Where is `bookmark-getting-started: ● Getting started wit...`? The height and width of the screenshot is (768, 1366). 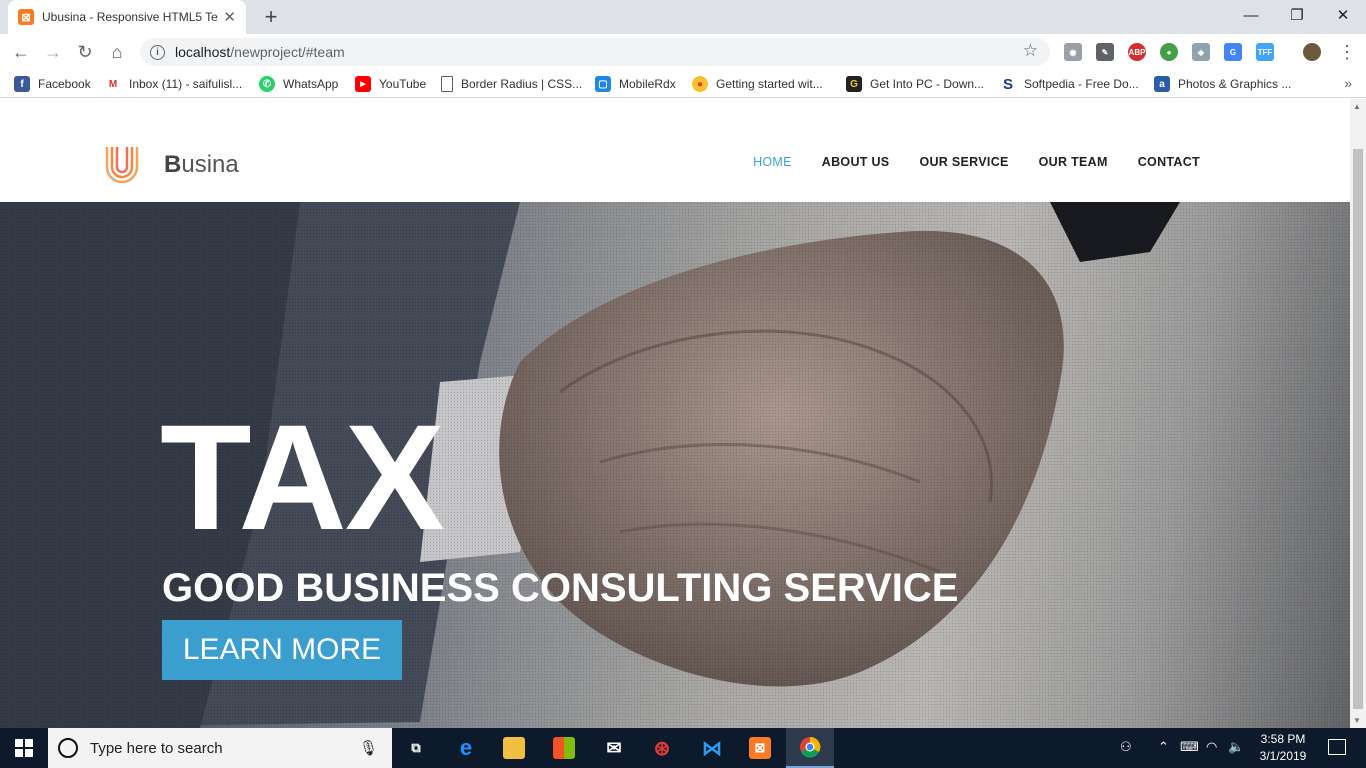
bookmark-getting-started: ● Getting started wit... is located at coordinates (757, 84).